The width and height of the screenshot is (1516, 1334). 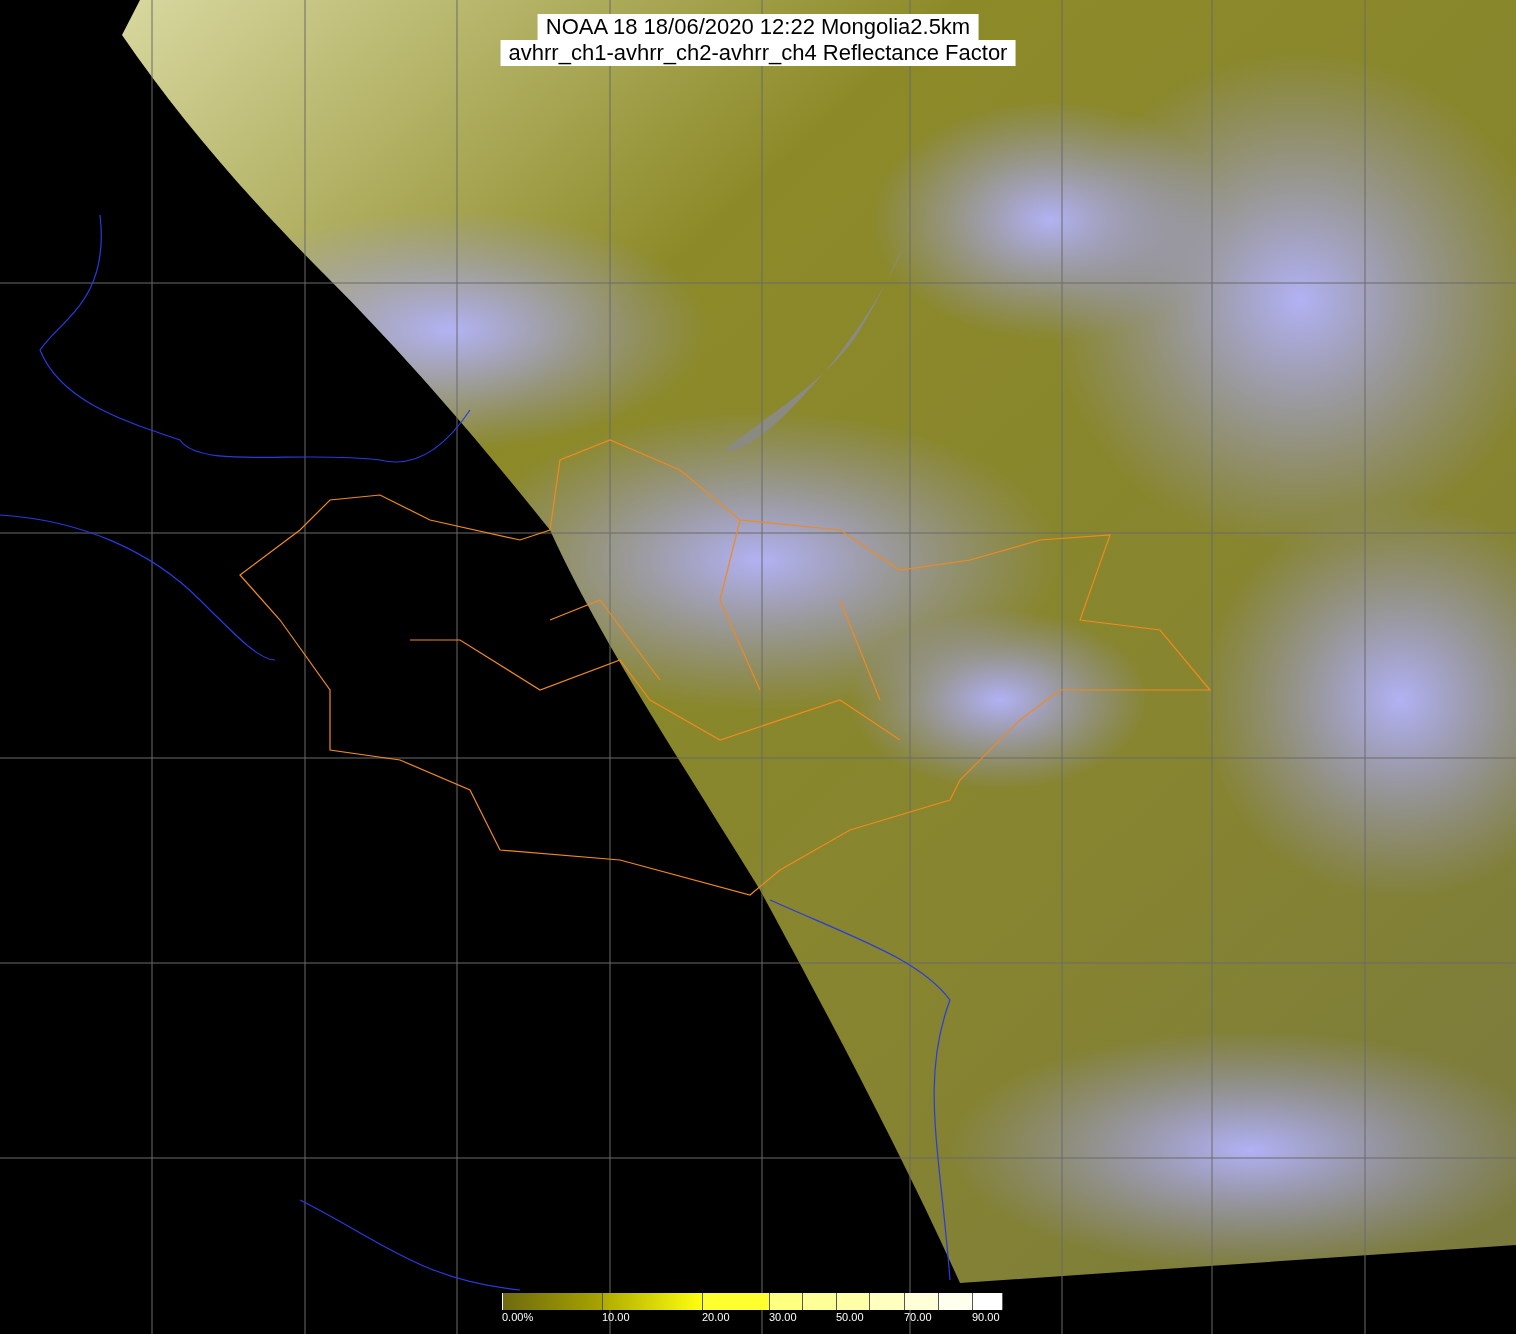 I want to click on map-title: NOAA 18 18/06/2020 12:22 Mongolia2.5km, so click(x=758, y=27).